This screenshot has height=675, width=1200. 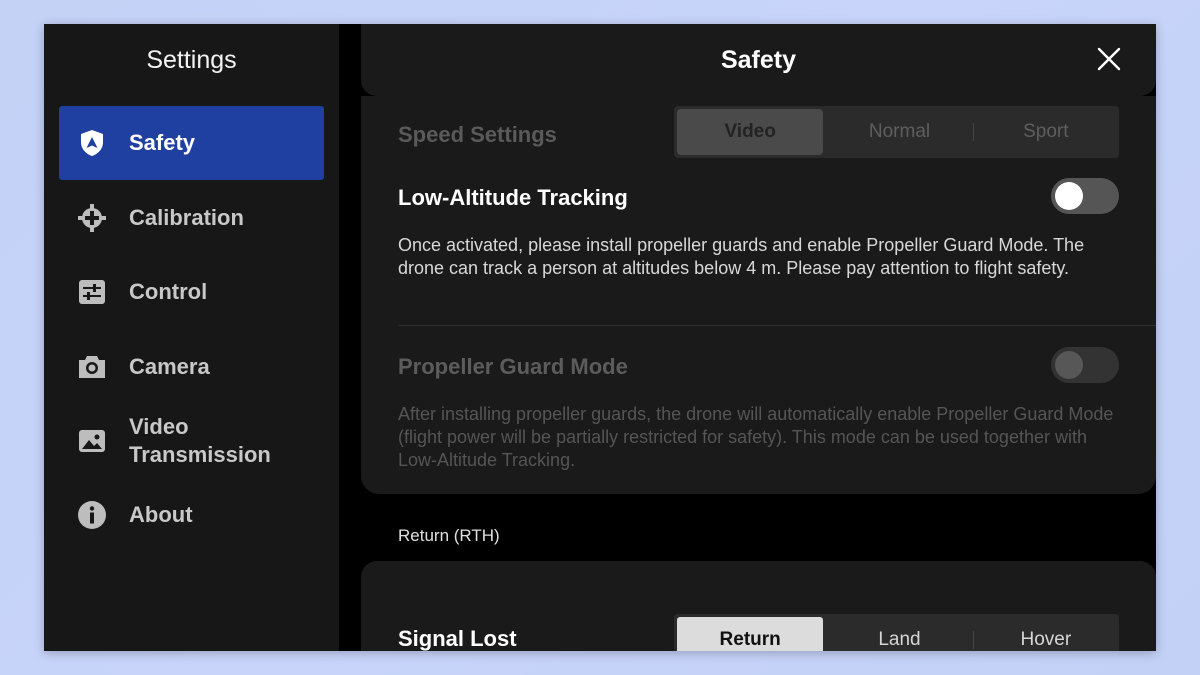 I want to click on sidebar-item-about: About, so click(x=191, y=515).